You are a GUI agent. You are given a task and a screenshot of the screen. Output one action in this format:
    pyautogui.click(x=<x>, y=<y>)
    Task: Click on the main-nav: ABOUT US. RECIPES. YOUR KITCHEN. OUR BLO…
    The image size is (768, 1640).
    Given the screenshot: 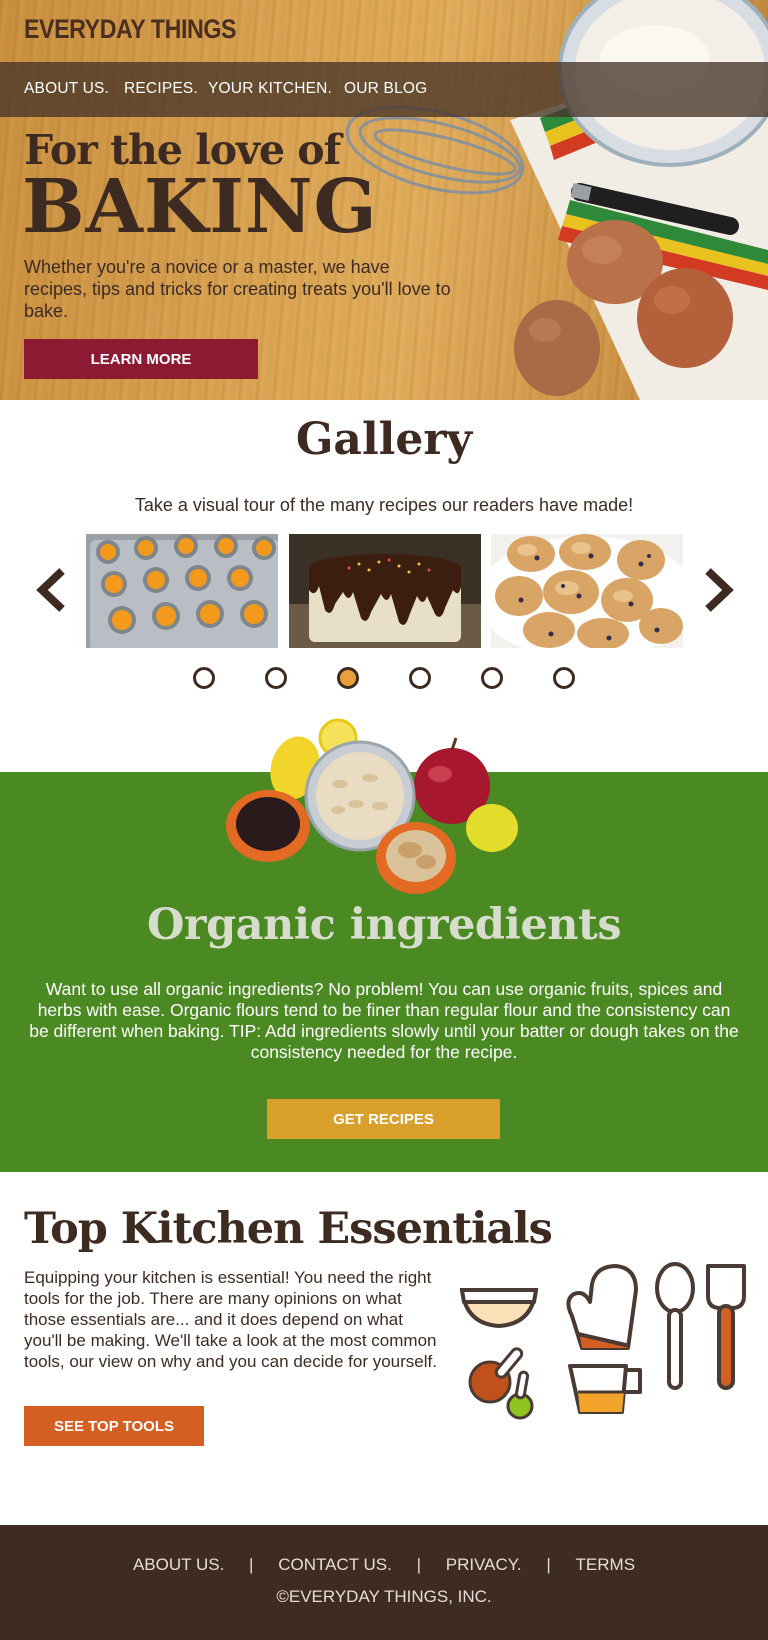 What is the action you would take?
    pyautogui.click(x=384, y=89)
    